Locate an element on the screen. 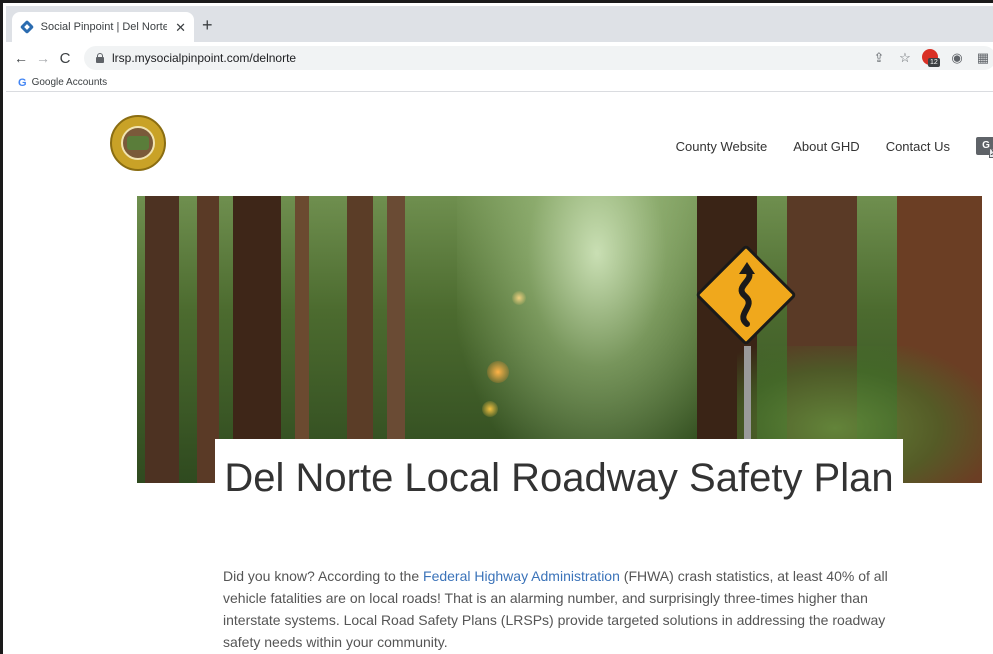 Image resolution: width=993 pixels, height=654 pixels. nav-contact-us: Contact Us is located at coordinates (918, 146).